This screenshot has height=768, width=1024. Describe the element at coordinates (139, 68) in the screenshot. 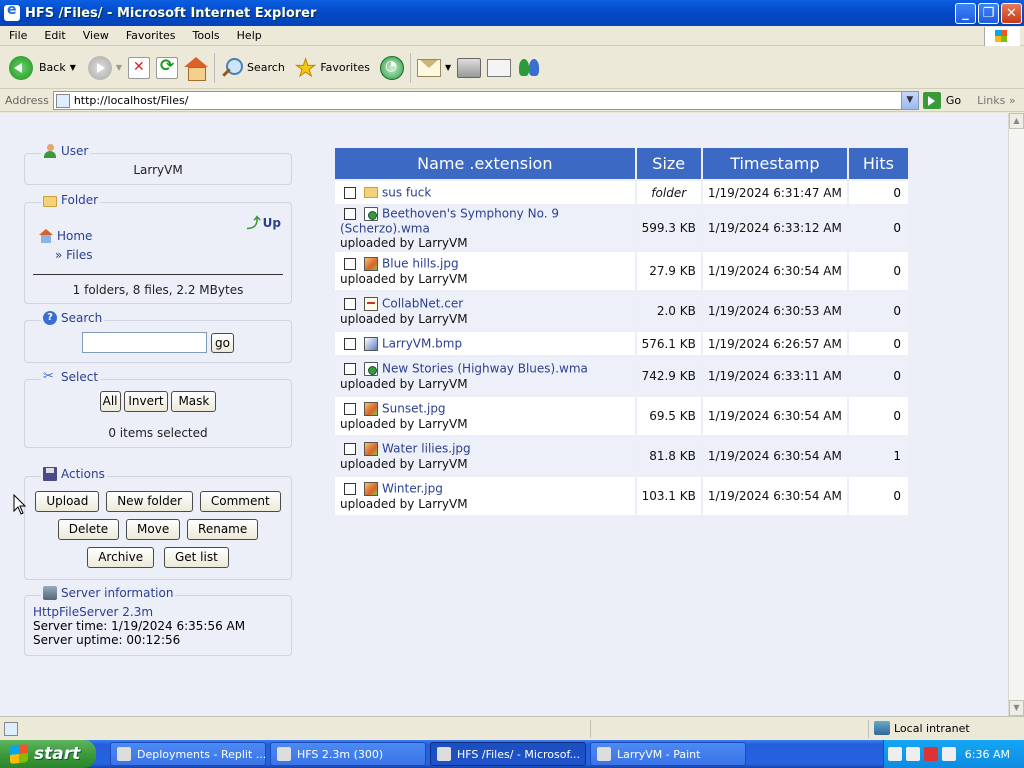

I see `stop-button` at that location.